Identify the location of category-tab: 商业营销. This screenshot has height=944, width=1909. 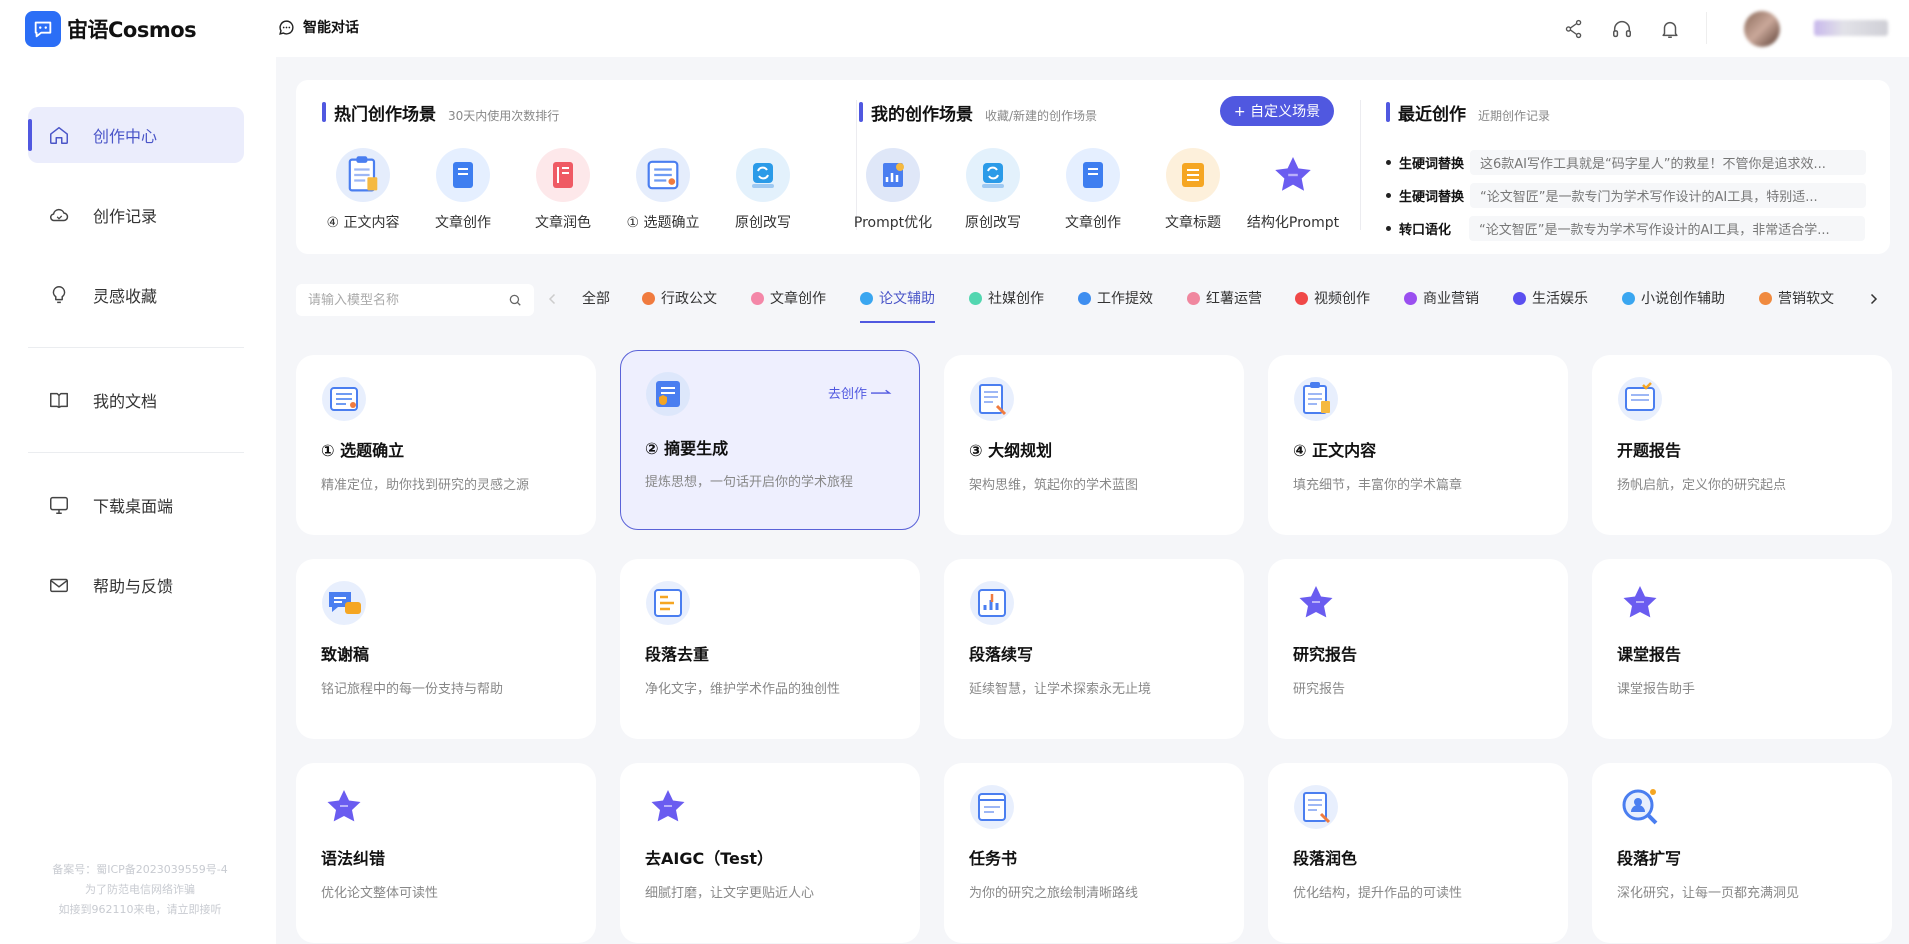
(1441, 298).